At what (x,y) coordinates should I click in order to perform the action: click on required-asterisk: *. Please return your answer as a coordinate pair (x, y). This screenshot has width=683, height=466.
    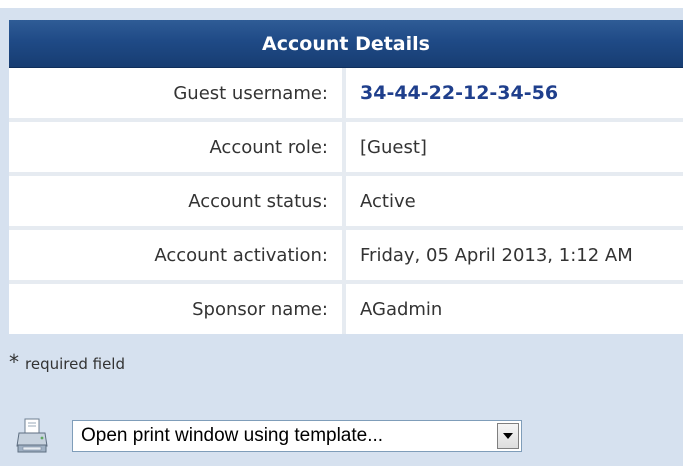
    Looking at the image, I should click on (14, 362).